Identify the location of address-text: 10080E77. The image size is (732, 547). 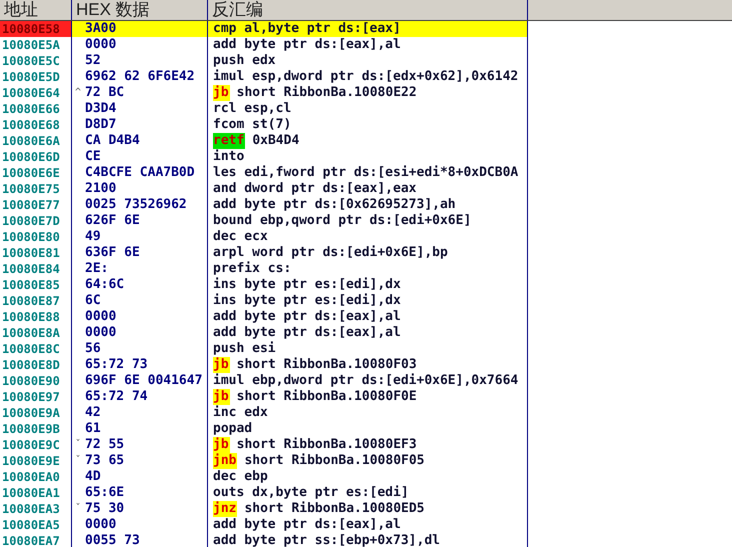
(30, 205).